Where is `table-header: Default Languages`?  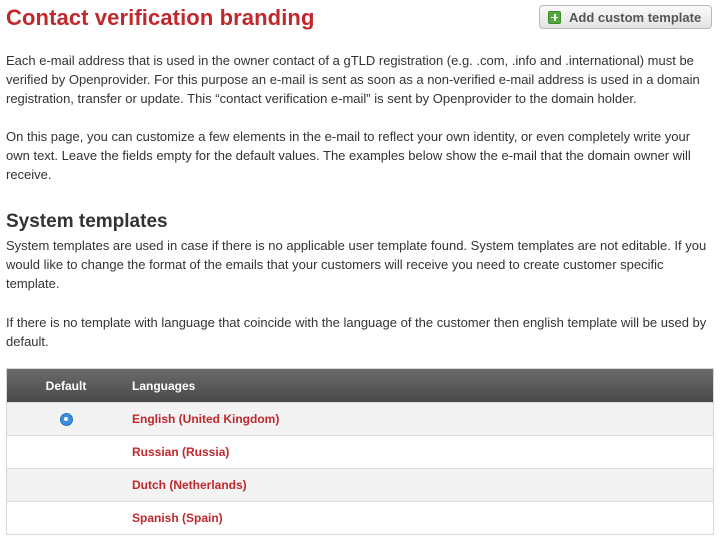 table-header: Default Languages is located at coordinates (360, 385).